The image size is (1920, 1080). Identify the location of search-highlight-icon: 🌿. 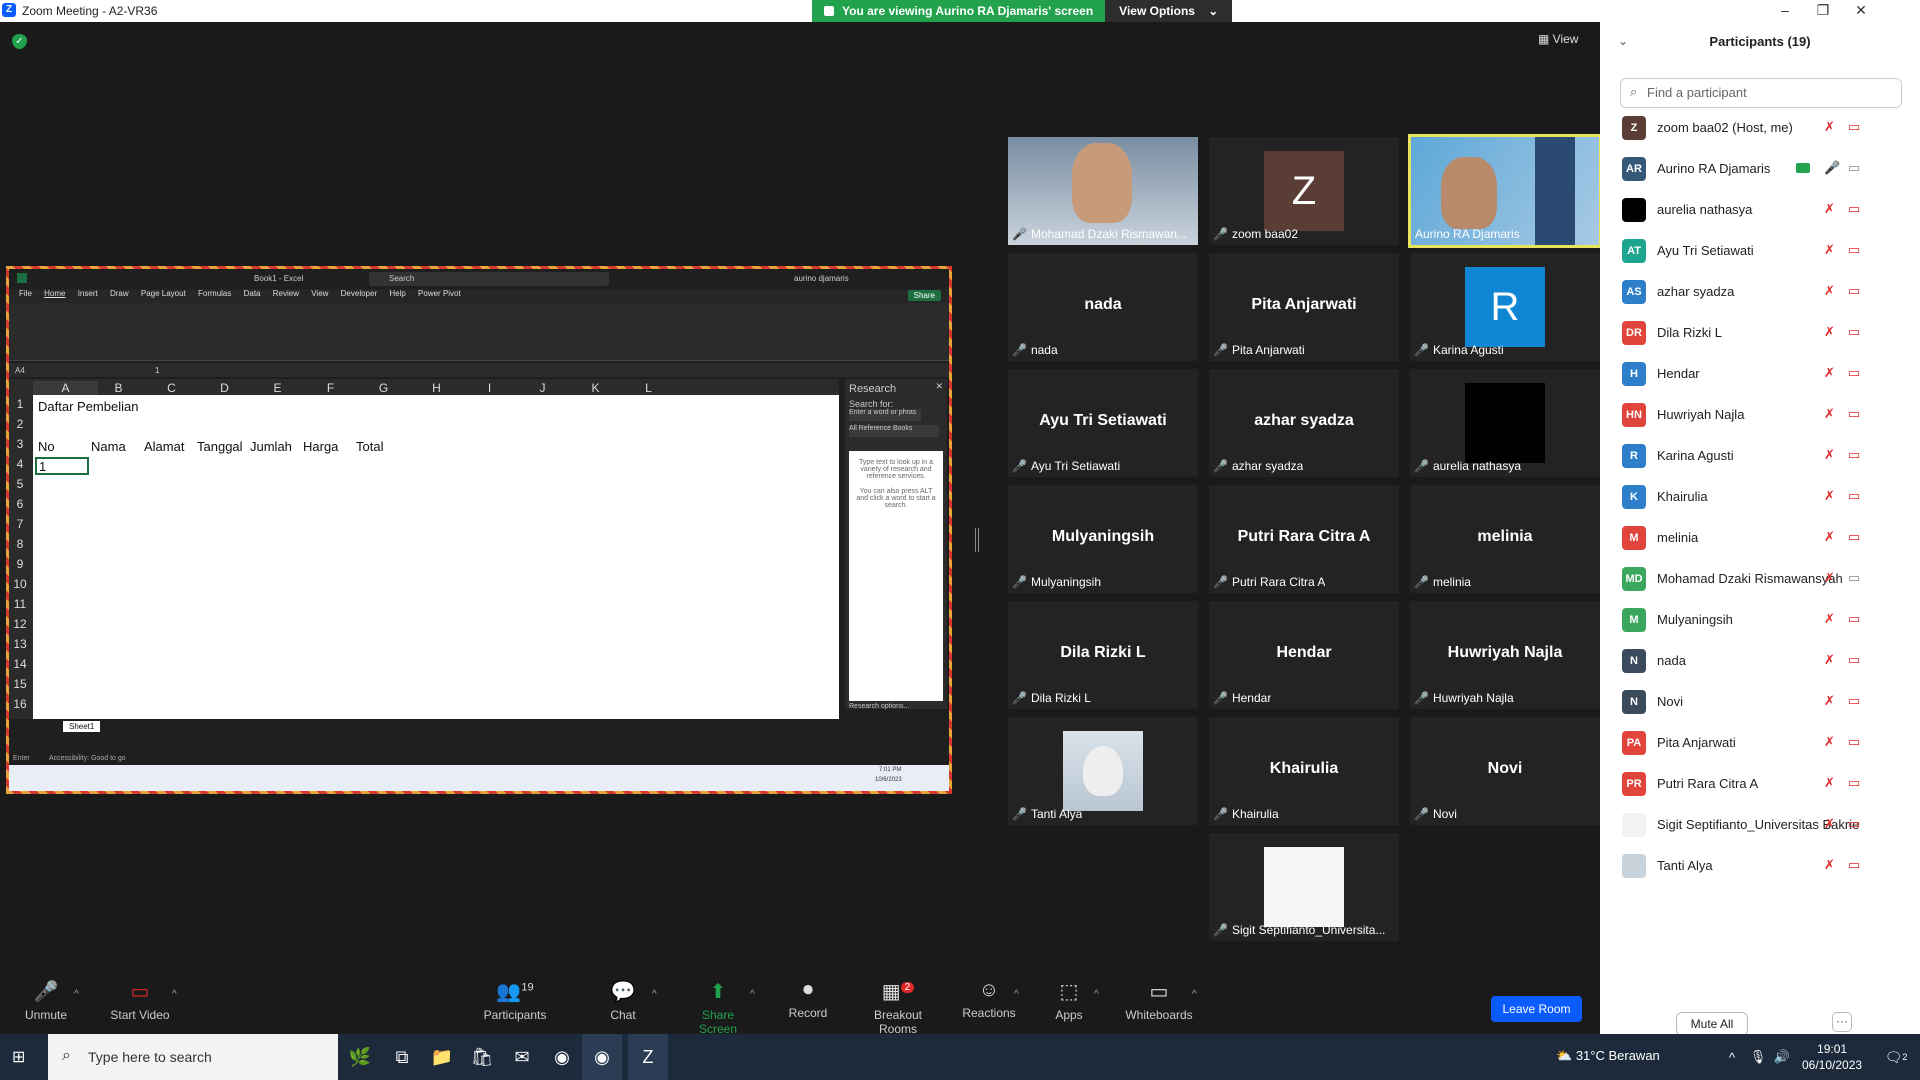
(360, 1057).